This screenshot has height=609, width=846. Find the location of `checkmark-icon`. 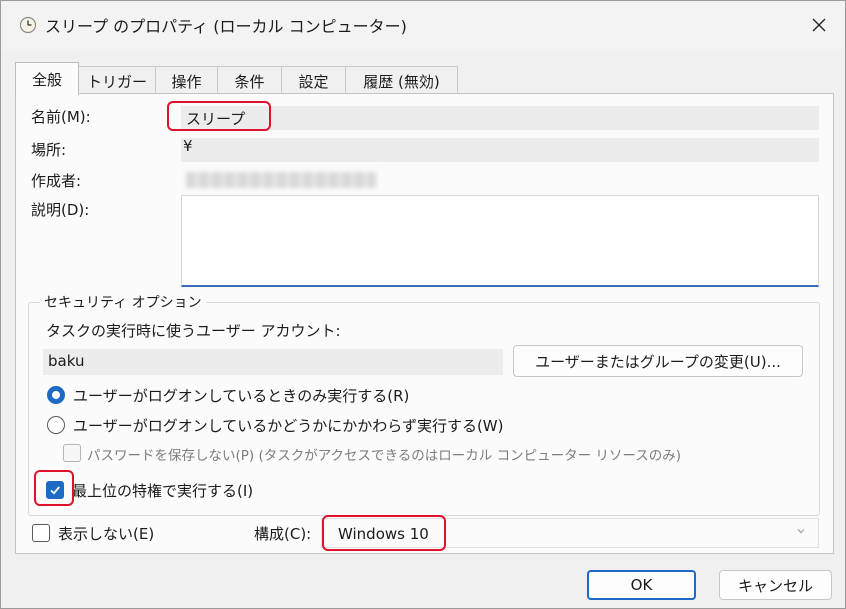

checkmark-icon is located at coordinates (55, 490).